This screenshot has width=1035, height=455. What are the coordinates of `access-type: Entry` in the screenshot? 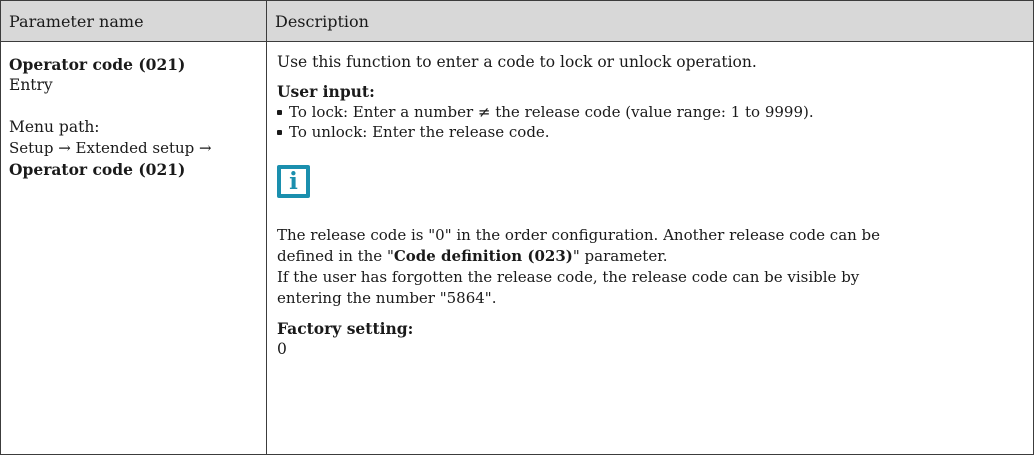 It's located at (31, 85).